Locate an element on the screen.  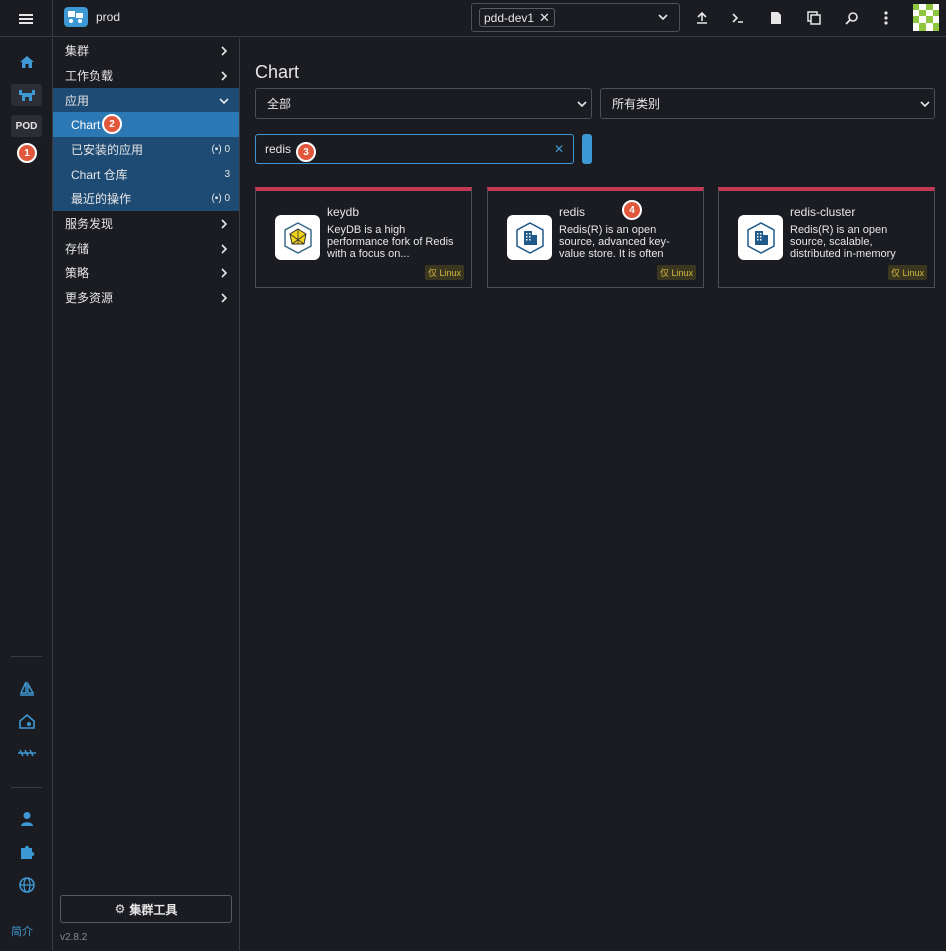
nav-group-label: 存储 is located at coordinates (77, 249).